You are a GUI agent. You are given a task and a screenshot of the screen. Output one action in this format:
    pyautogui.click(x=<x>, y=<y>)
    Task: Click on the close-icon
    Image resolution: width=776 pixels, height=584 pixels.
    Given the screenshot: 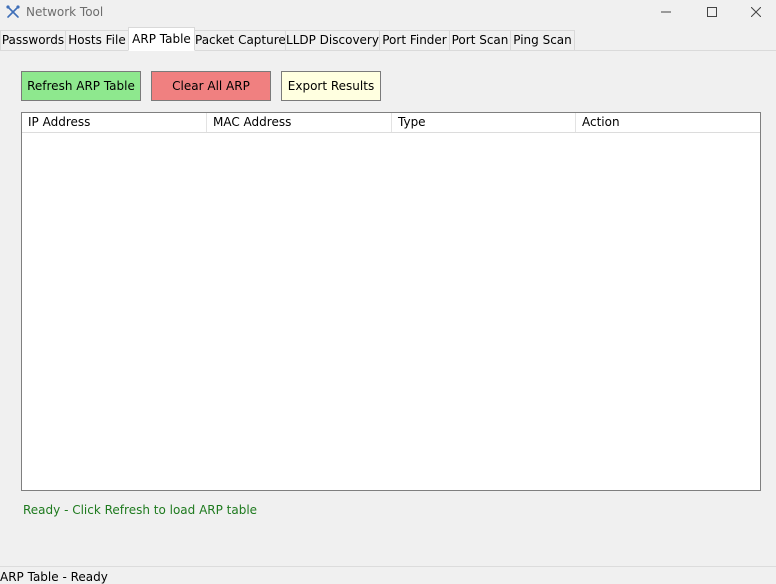 What is the action you would take?
    pyautogui.click(x=755, y=12)
    